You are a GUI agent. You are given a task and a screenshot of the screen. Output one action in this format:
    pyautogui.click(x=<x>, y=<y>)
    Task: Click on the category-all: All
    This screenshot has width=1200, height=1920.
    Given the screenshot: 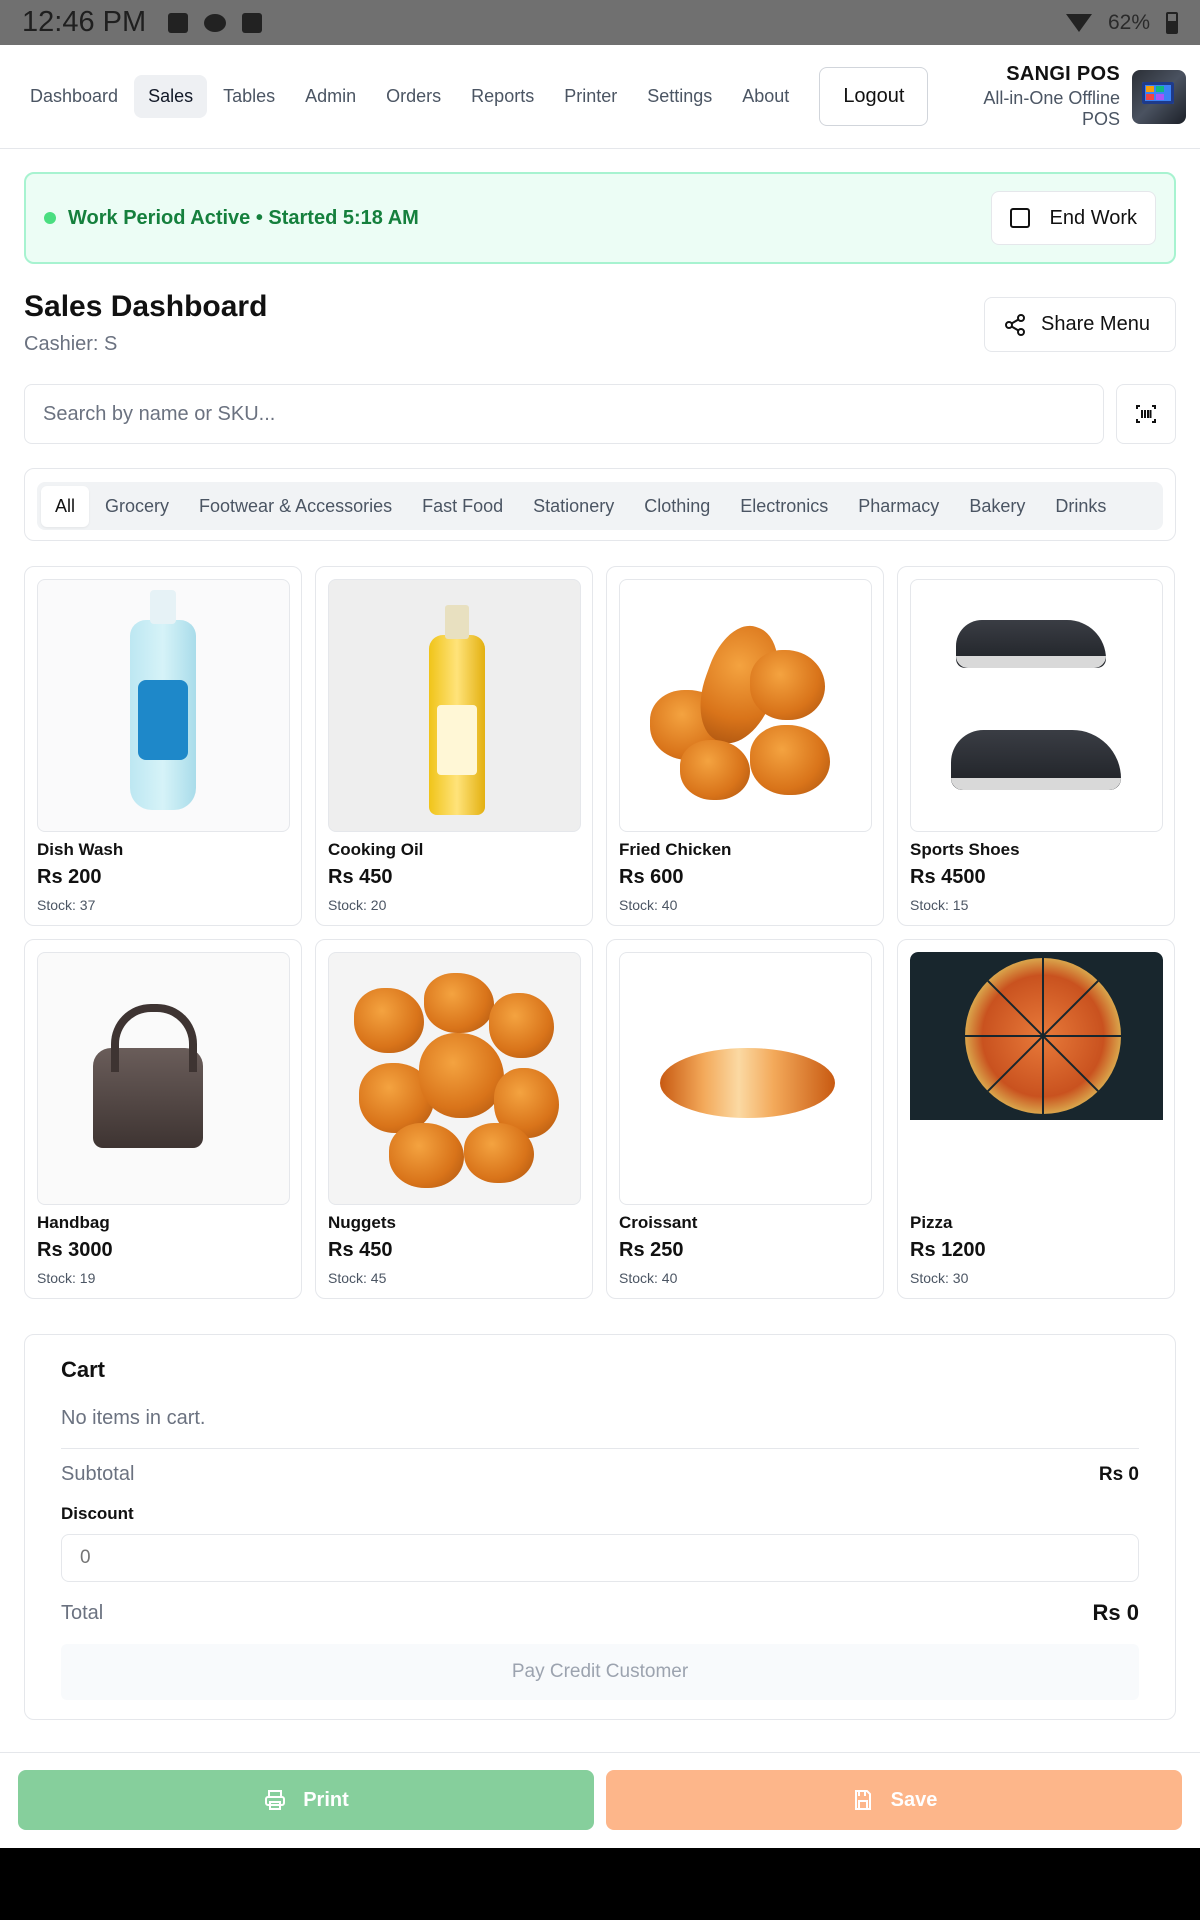 What is the action you would take?
    pyautogui.click(x=65, y=506)
    